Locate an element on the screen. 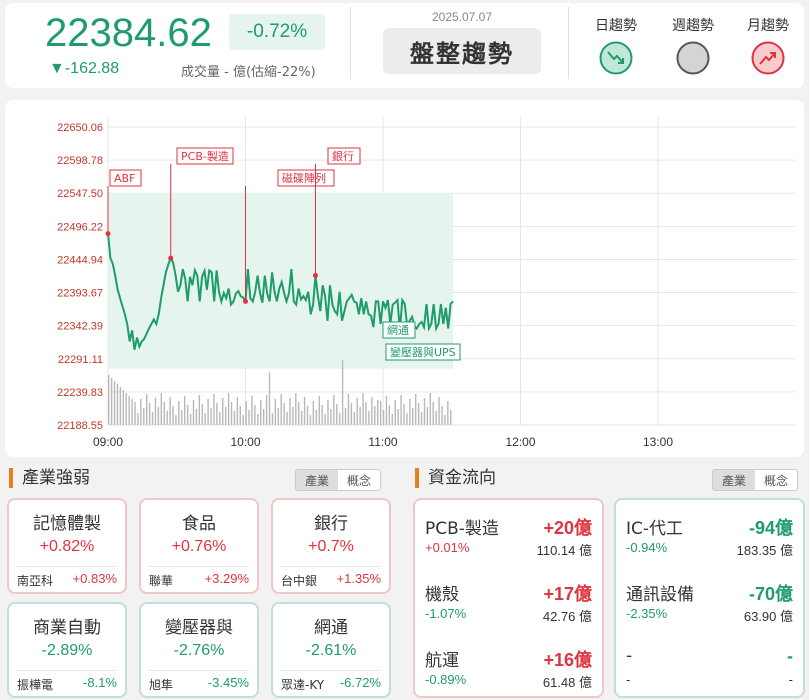  leading-stock-name: 眾達-KY is located at coordinates (303, 685).